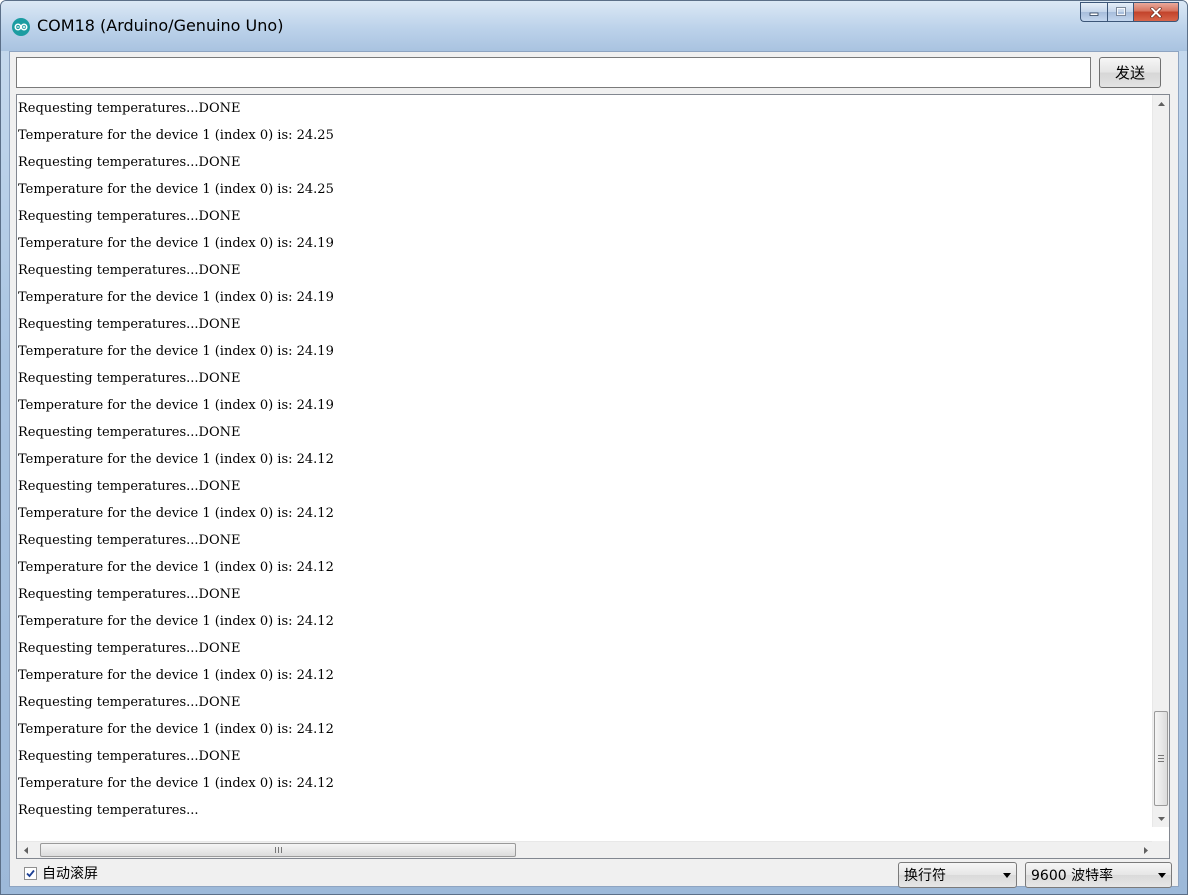 The width and height of the screenshot is (1188, 895). What do you see at coordinates (1160, 461) in the screenshot?
I see `vertical-scrollbar` at bounding box center [1160, 461].